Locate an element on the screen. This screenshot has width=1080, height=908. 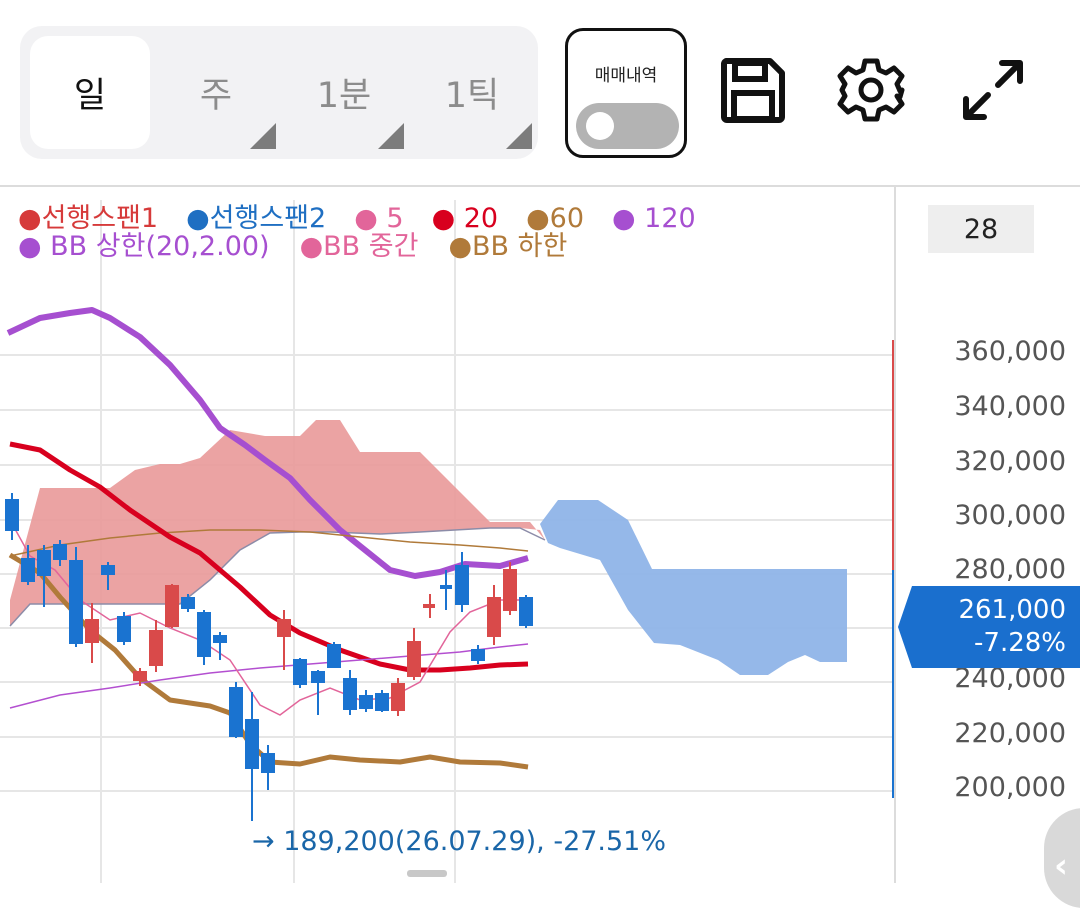
legend-item-bb-lower: ●BB 하한 is located at coordinates (507, 247).